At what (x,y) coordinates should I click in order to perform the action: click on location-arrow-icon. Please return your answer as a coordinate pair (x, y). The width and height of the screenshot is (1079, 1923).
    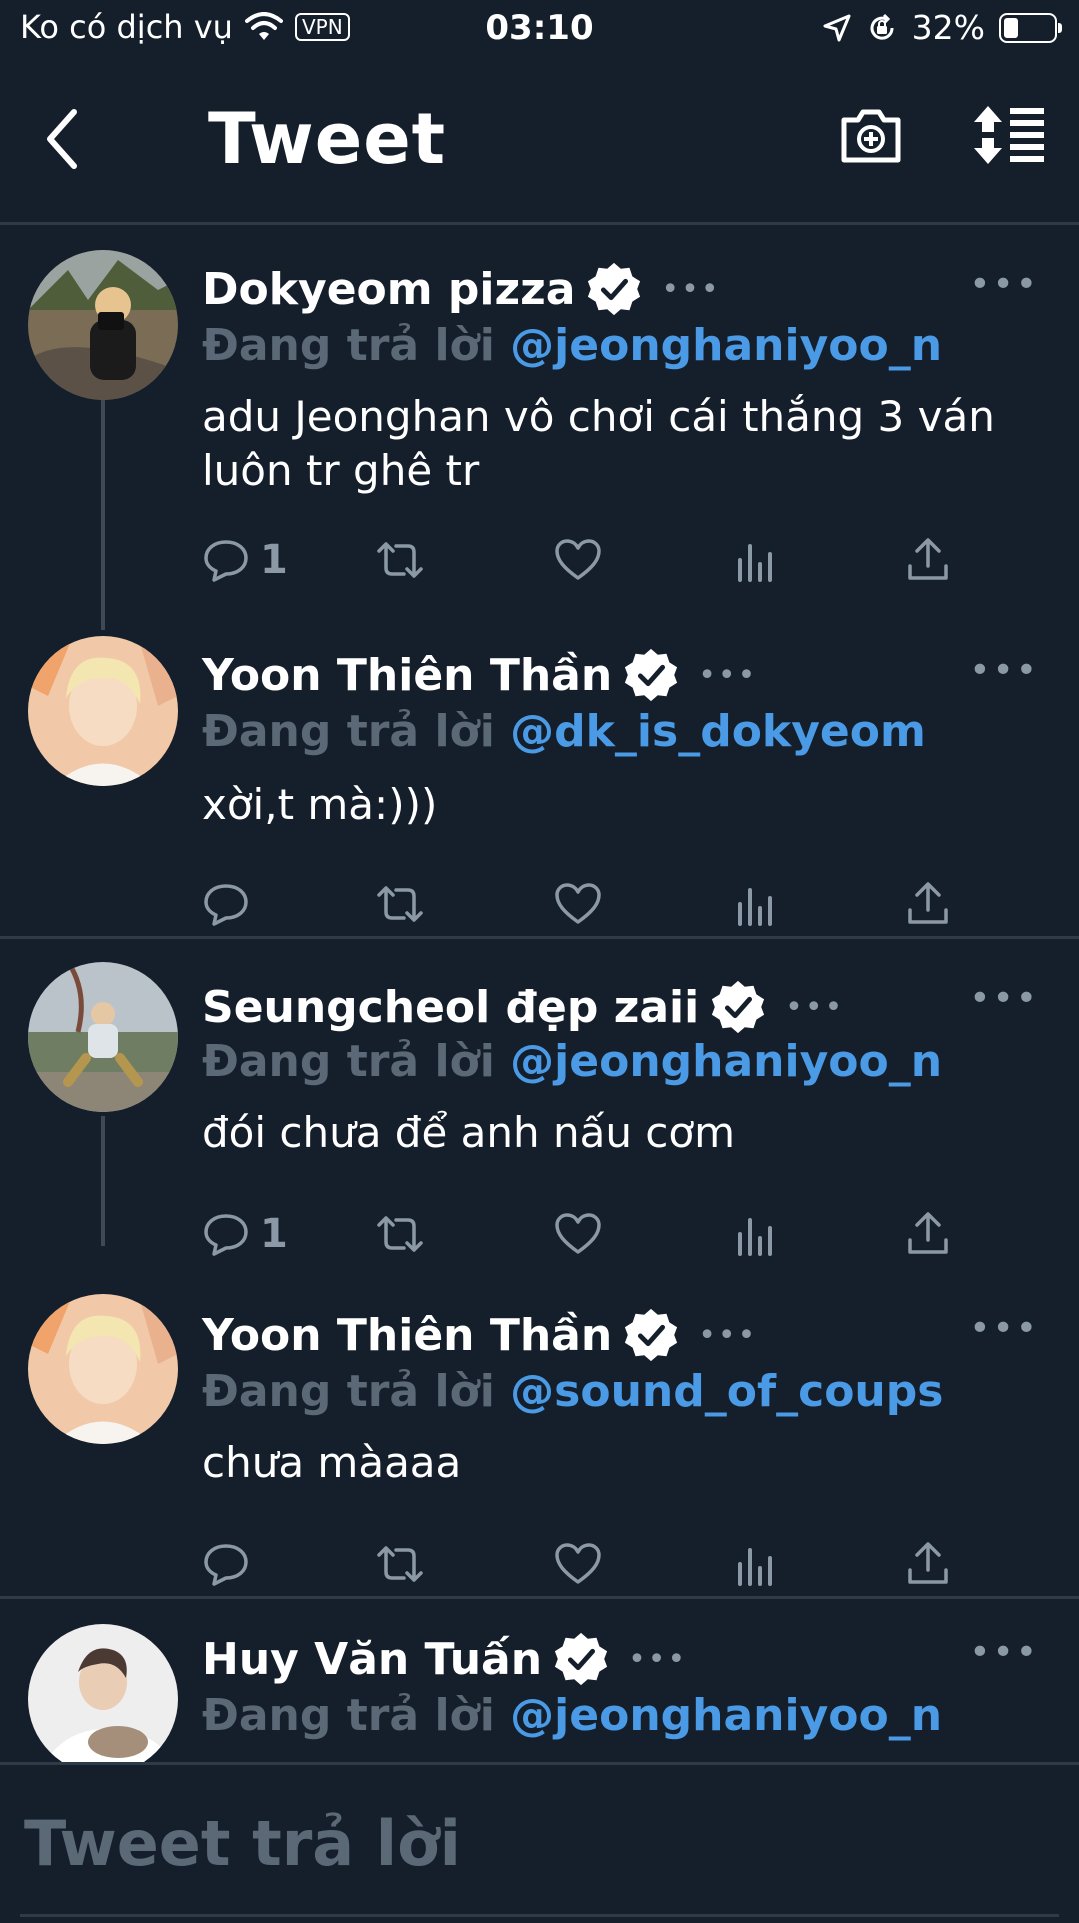
    Looking at the image, I should click on (837, 27).